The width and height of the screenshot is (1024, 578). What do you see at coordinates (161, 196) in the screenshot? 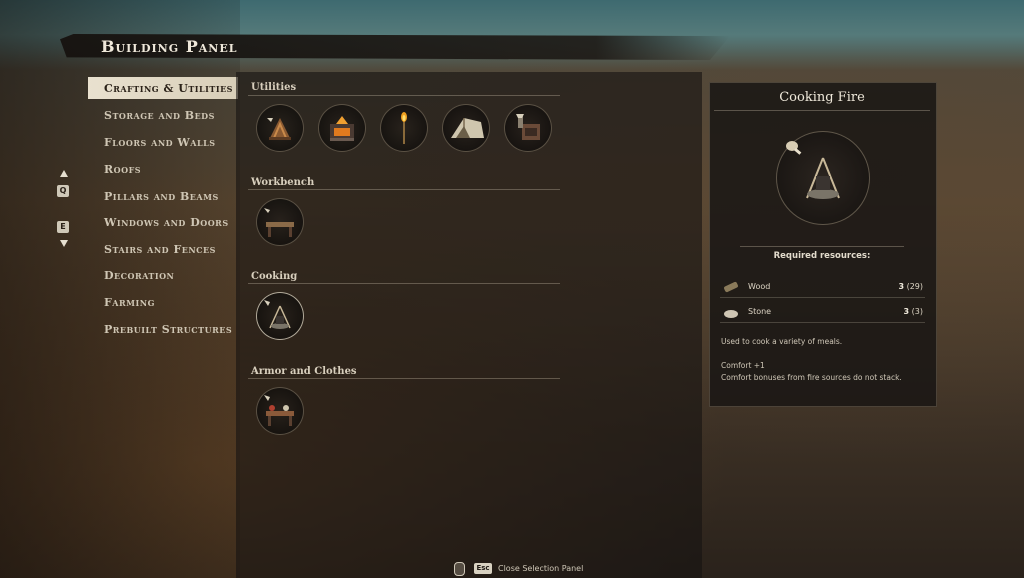
I see `category-pillars-beams: Pillars and Beams` at bounding box center [161, 196].